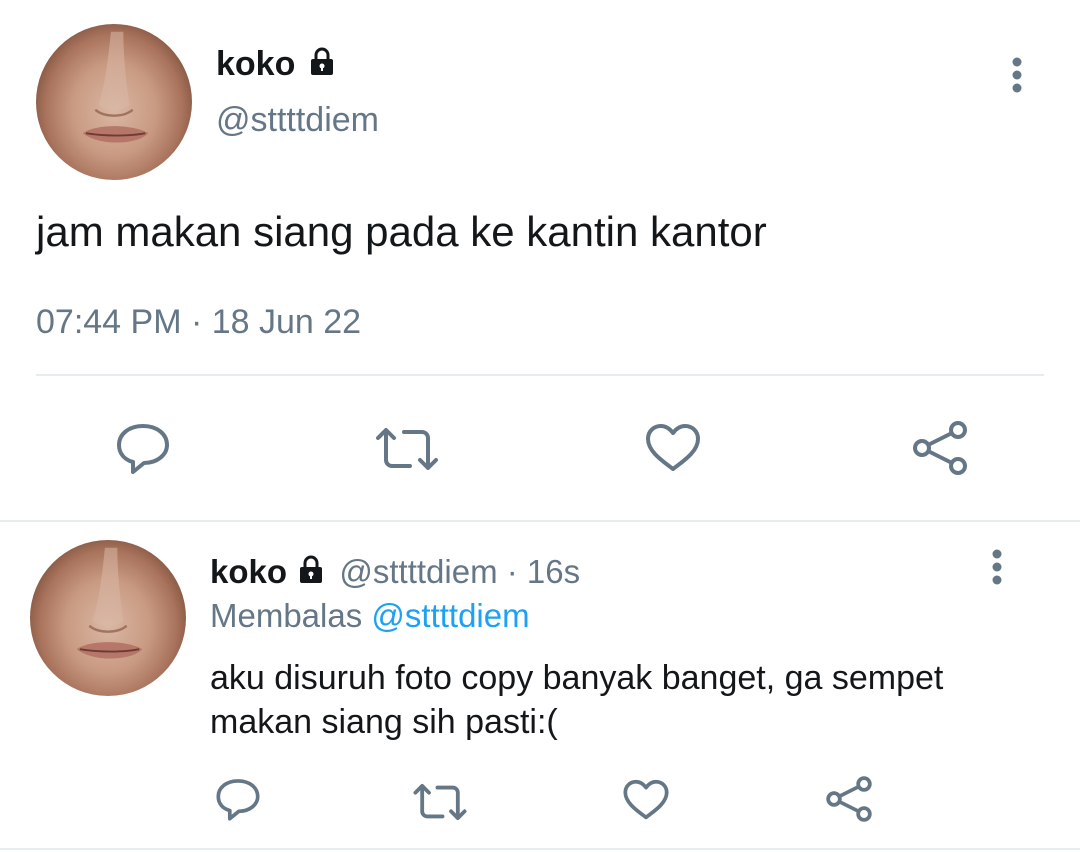 Image resolution: width=1080 pixels, height=852 pixels. What do you see at coordinates (198, 322) in the screenshot?
I see `main-timestamp: 07:44 PM · 18 Jun 22` at bounding box center [198, 322].